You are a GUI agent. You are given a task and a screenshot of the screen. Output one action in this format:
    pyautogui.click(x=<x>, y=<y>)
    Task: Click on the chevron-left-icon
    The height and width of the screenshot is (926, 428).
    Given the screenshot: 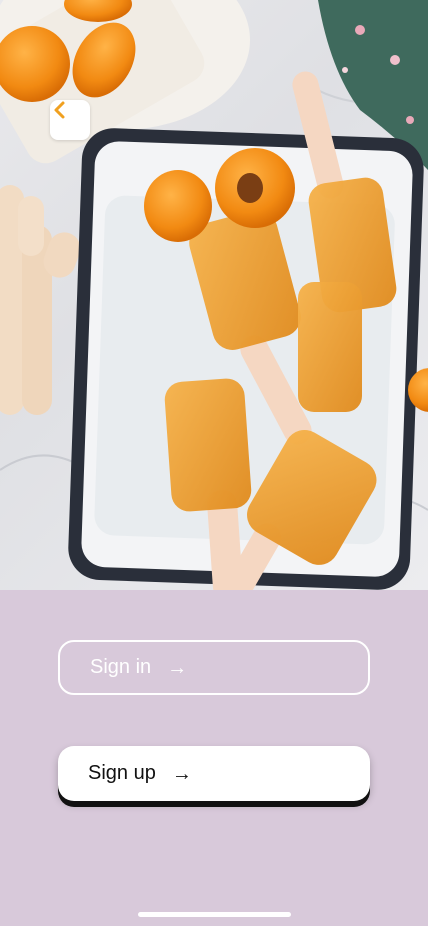 What is the action you would take?
    pyautogui.click(x=59, y=110)
    